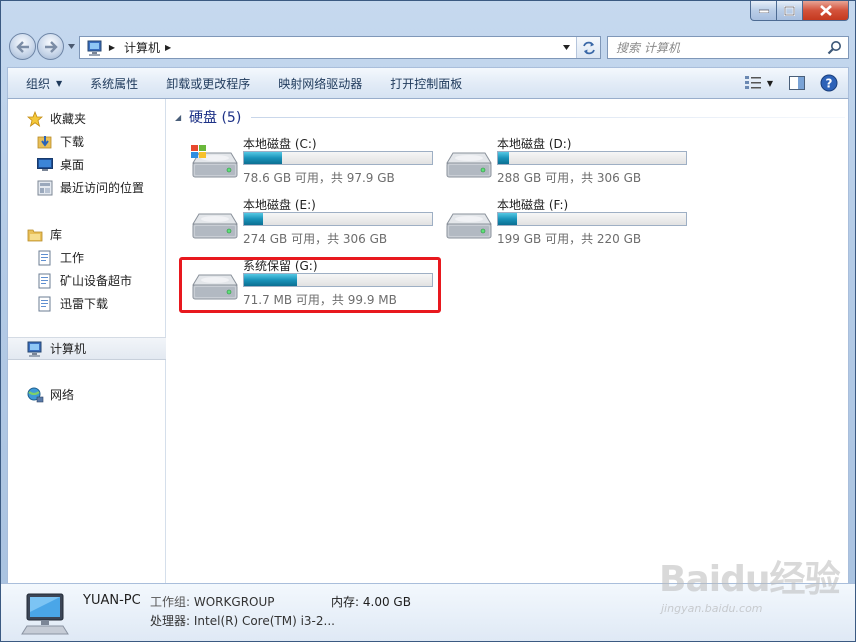 This screenshot has height=642, width=856. Describe the element at coordinates (45, 142) in the screenshot. I see `downloads-folder-icon` at that location.